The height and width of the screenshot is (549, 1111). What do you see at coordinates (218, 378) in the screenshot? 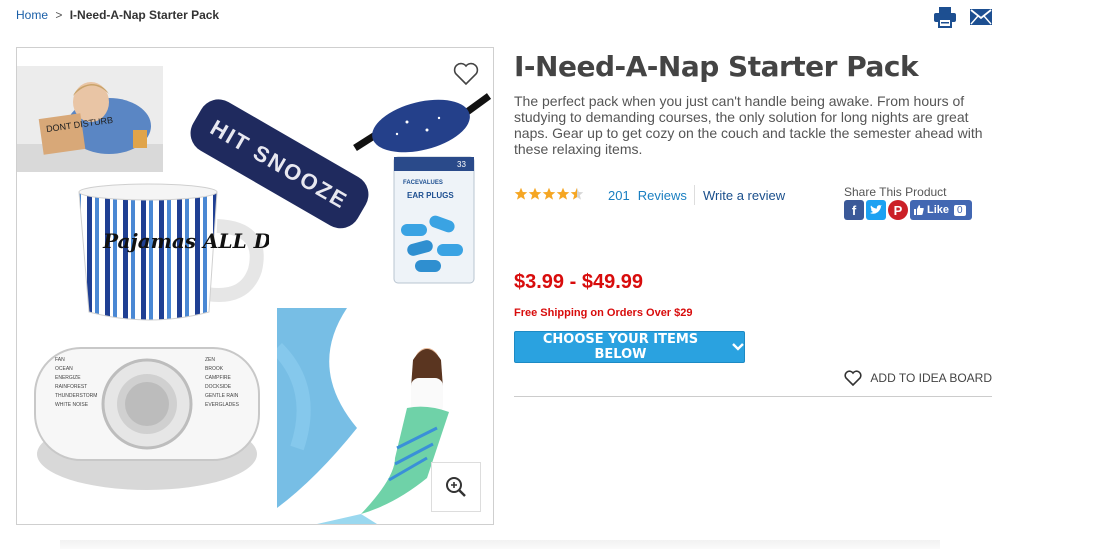
I see `sound-label: CAMPFIRE` at bounding box center [218, 378].